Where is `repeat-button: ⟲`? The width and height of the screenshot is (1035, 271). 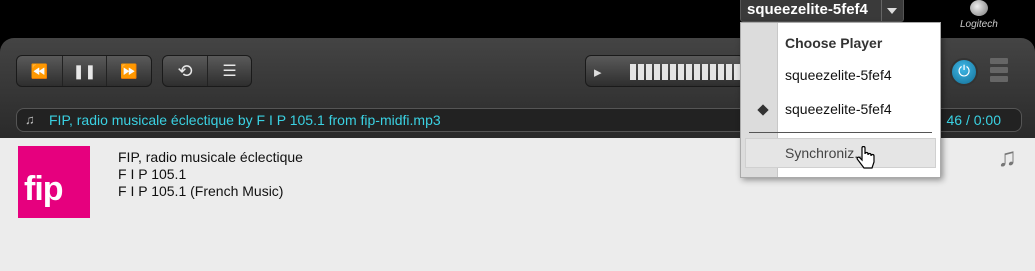 repeat-button: ⟲ is located at coordinates (185, 71).